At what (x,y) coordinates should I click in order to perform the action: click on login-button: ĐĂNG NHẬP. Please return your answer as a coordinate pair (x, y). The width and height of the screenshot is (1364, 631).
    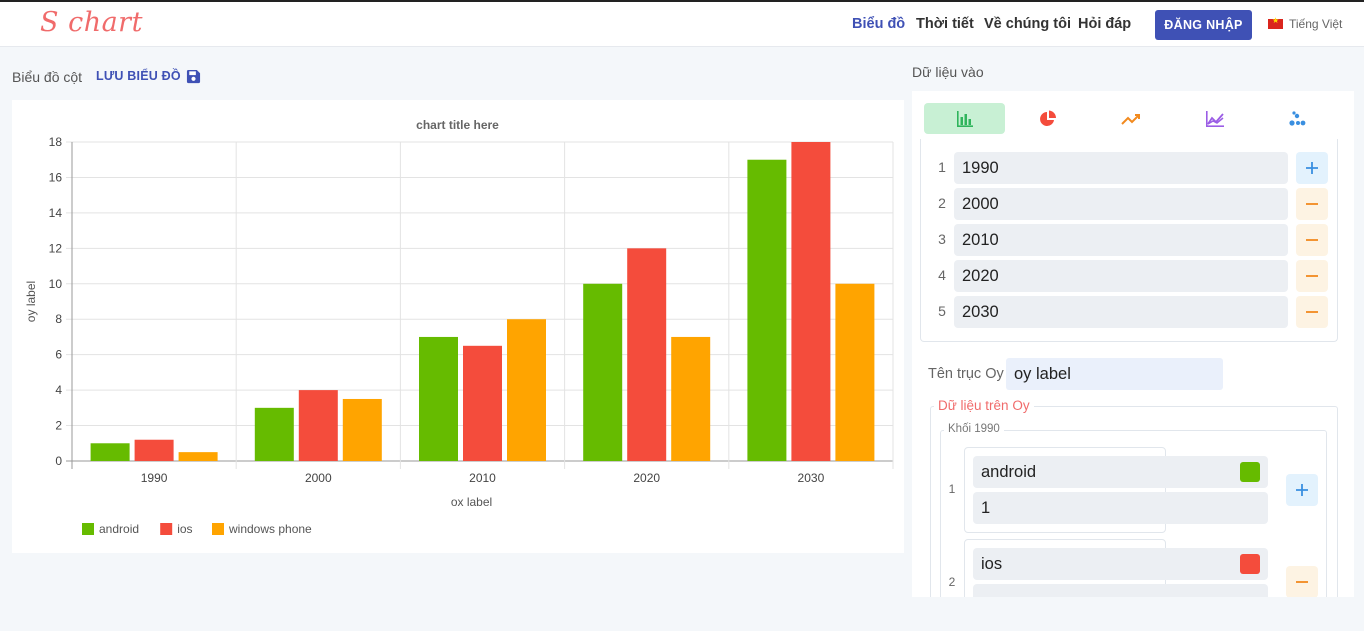
    Looking at the image, I should click on (1203, 25).